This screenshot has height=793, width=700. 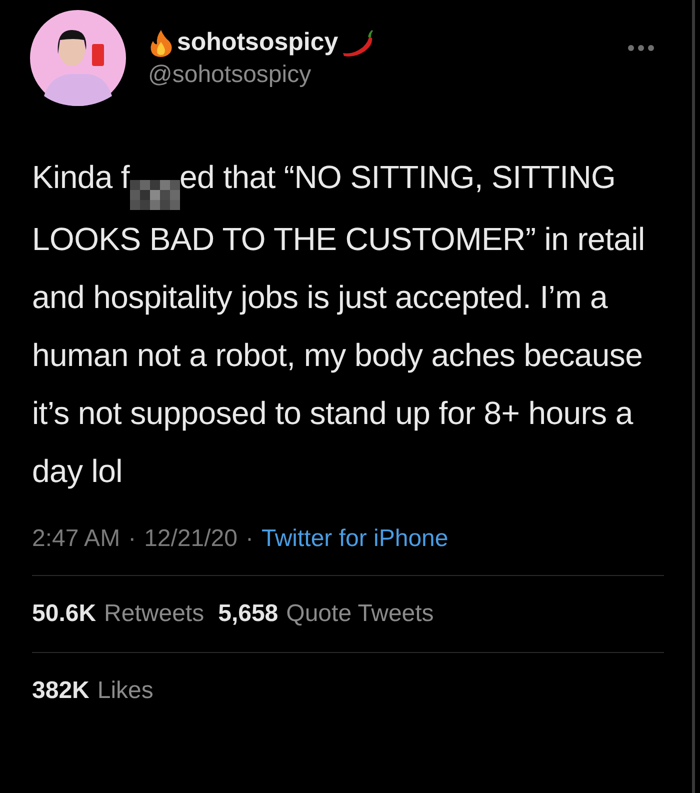 What do you see at coordinates (641, 48) in the screenshot?
I see `more-options-icon` at bounding box center [641, 48].